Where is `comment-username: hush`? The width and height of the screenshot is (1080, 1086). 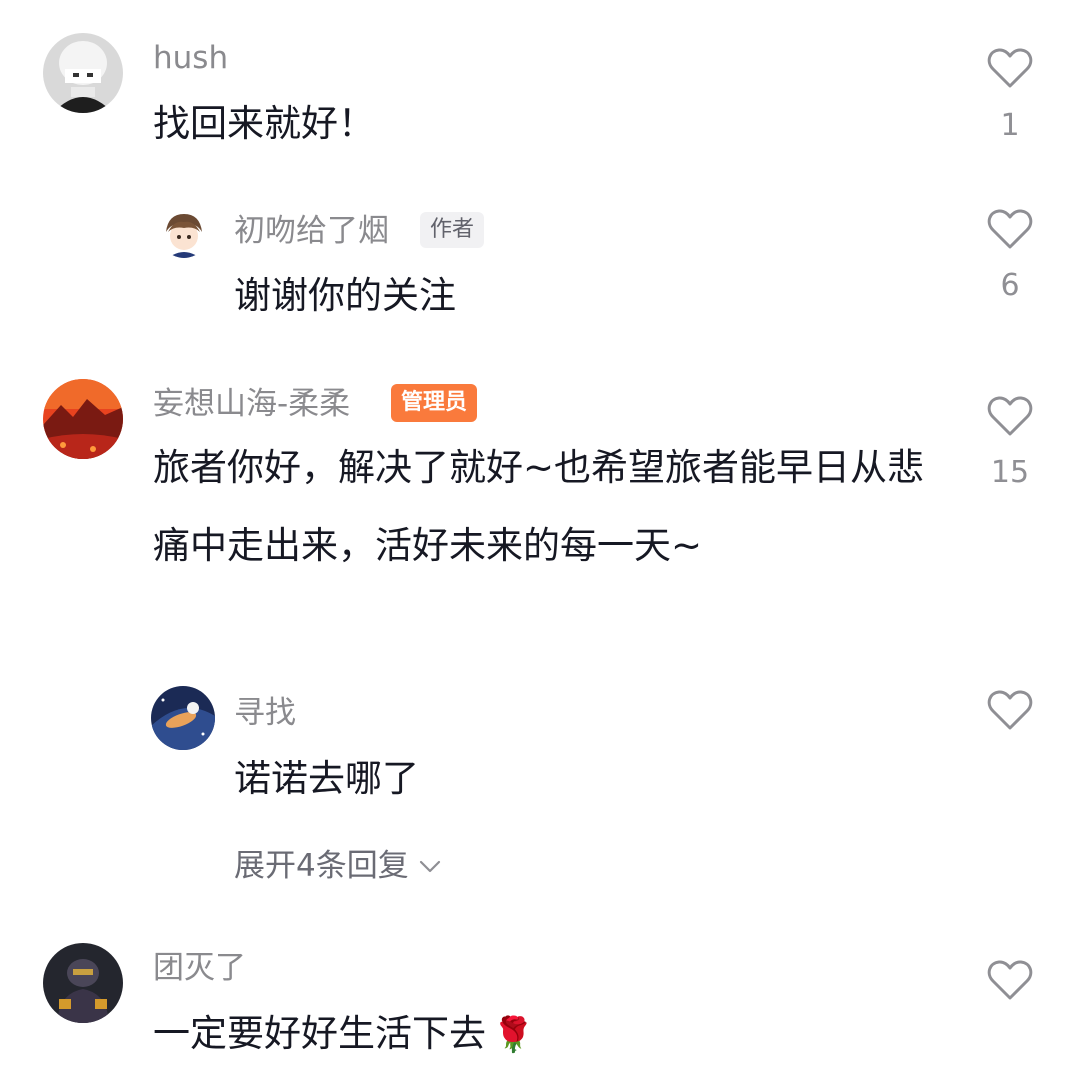
comment-username: hush is located at coordinates (190, 58).